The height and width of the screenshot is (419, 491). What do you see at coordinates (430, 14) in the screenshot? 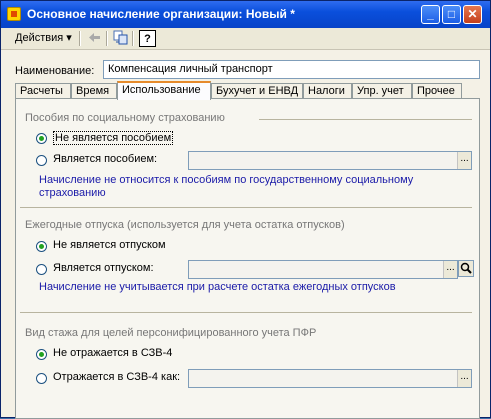
I see `minimize-button: _` at bounding box center [430, 14].